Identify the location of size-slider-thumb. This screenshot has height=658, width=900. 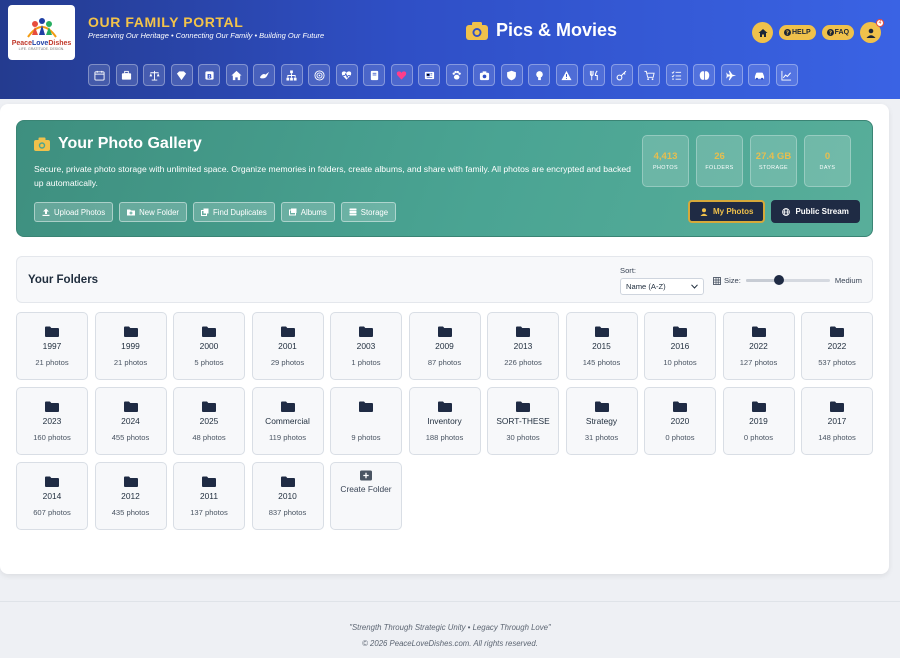
(779, 280).